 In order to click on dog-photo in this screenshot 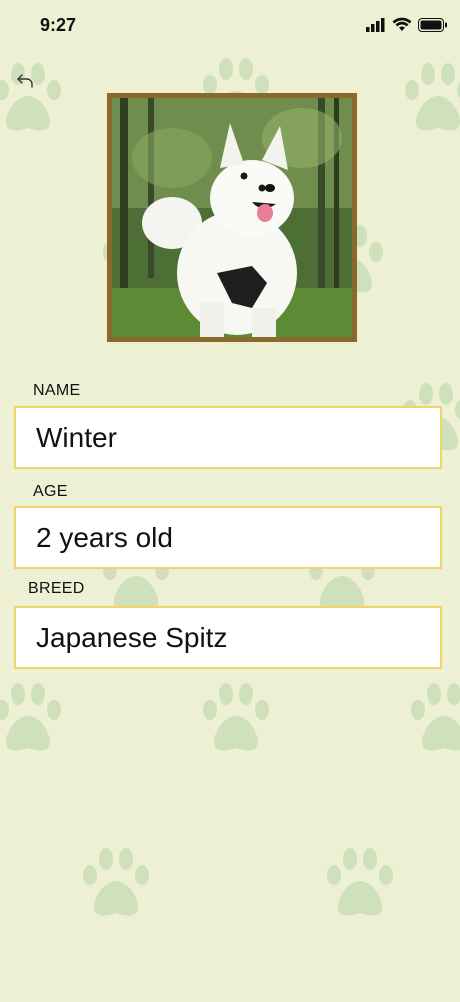, I will do `click(232, 217)`.